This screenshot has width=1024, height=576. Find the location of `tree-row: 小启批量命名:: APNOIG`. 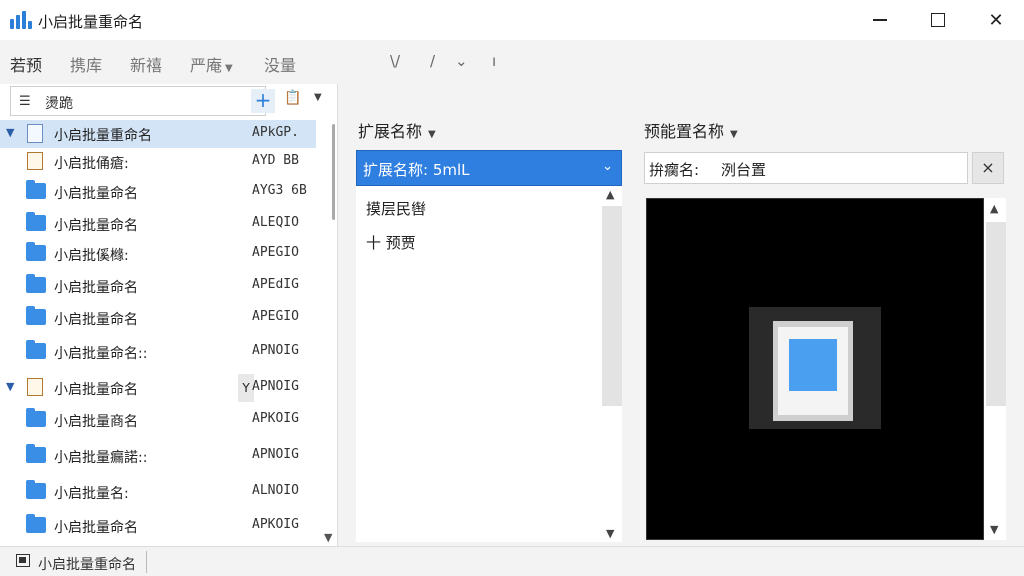

tree-row: 小启批量命名:: APNOIG is located at coordinates (158, 352).